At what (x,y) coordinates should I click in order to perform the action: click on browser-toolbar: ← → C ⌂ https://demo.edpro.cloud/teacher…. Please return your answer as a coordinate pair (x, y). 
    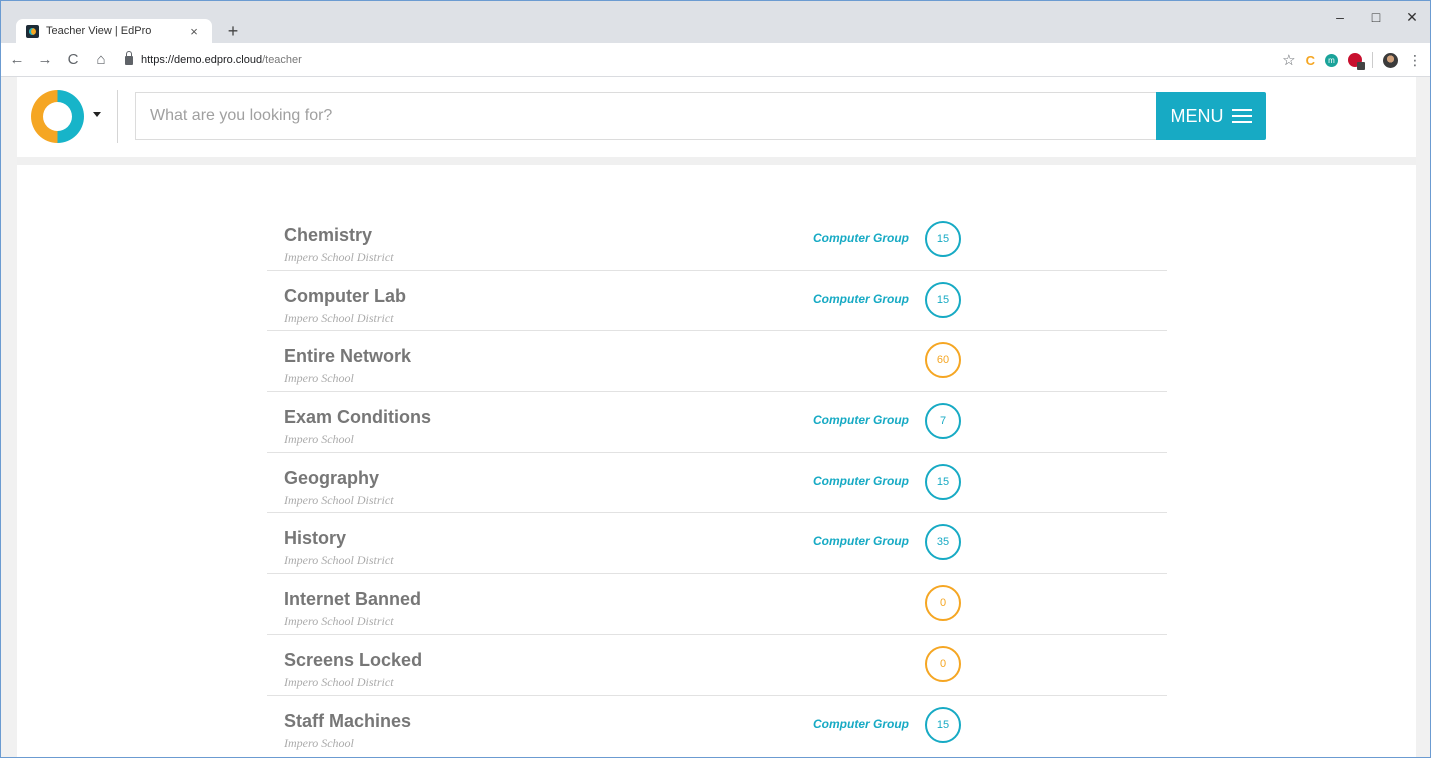
    Looking at the image, I should click on (715, 60).